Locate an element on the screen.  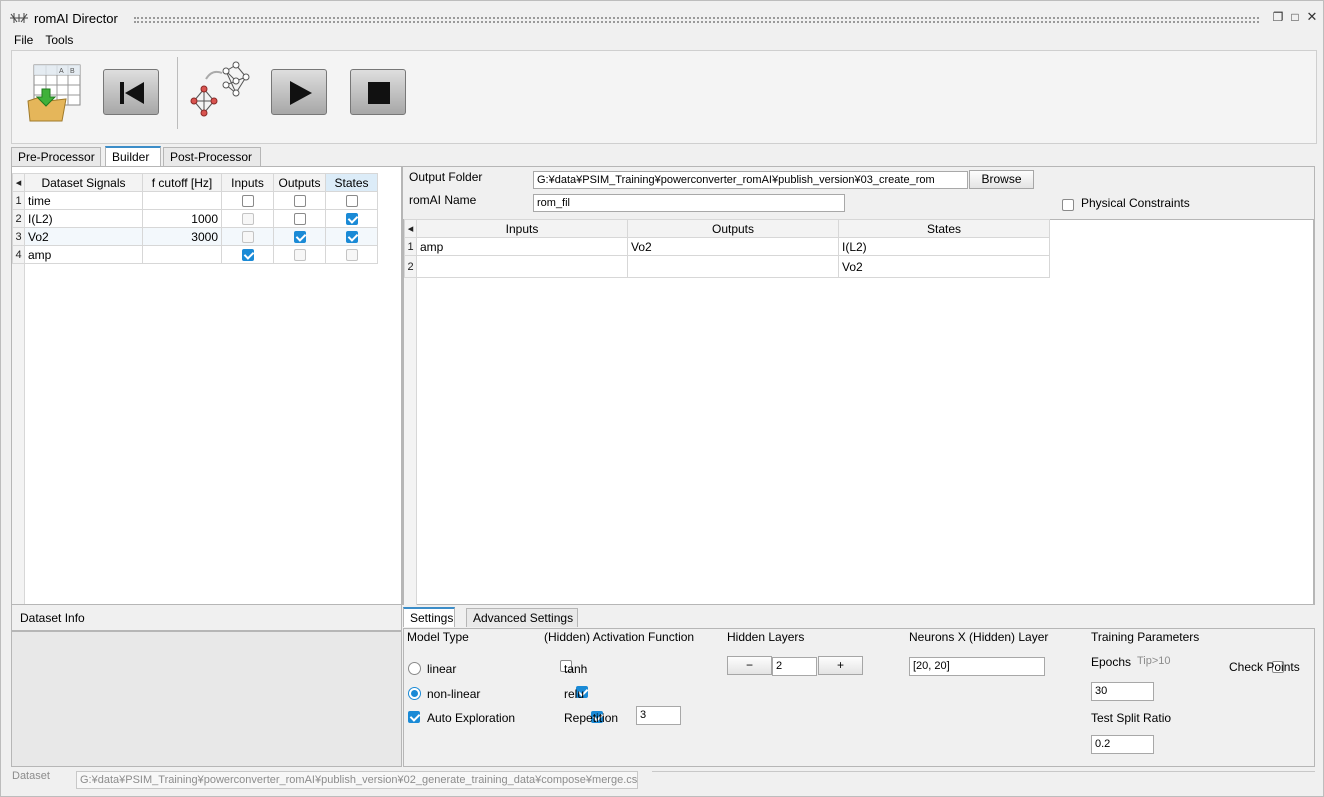
menu-file: File is located at coordinates (23, 40).